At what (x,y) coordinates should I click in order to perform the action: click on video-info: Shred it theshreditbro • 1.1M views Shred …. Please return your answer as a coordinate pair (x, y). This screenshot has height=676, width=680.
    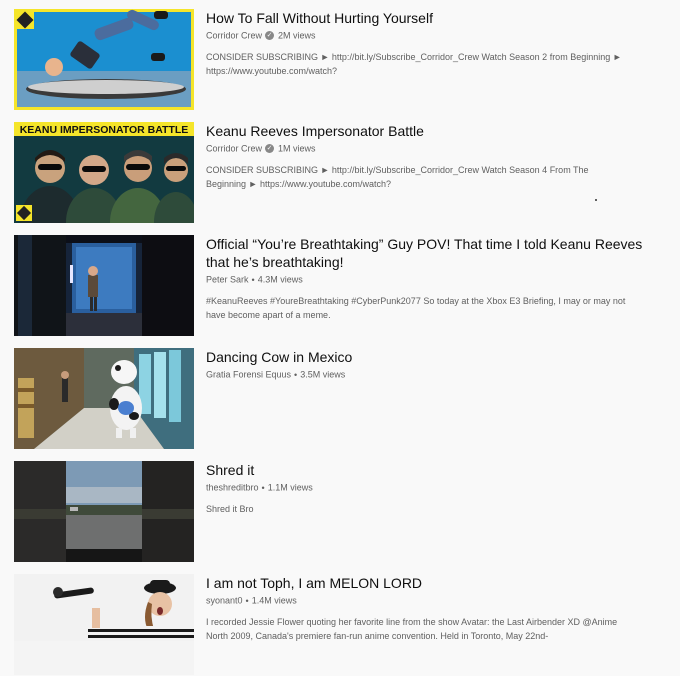
    Looking at the image, I should click on (426, 488).